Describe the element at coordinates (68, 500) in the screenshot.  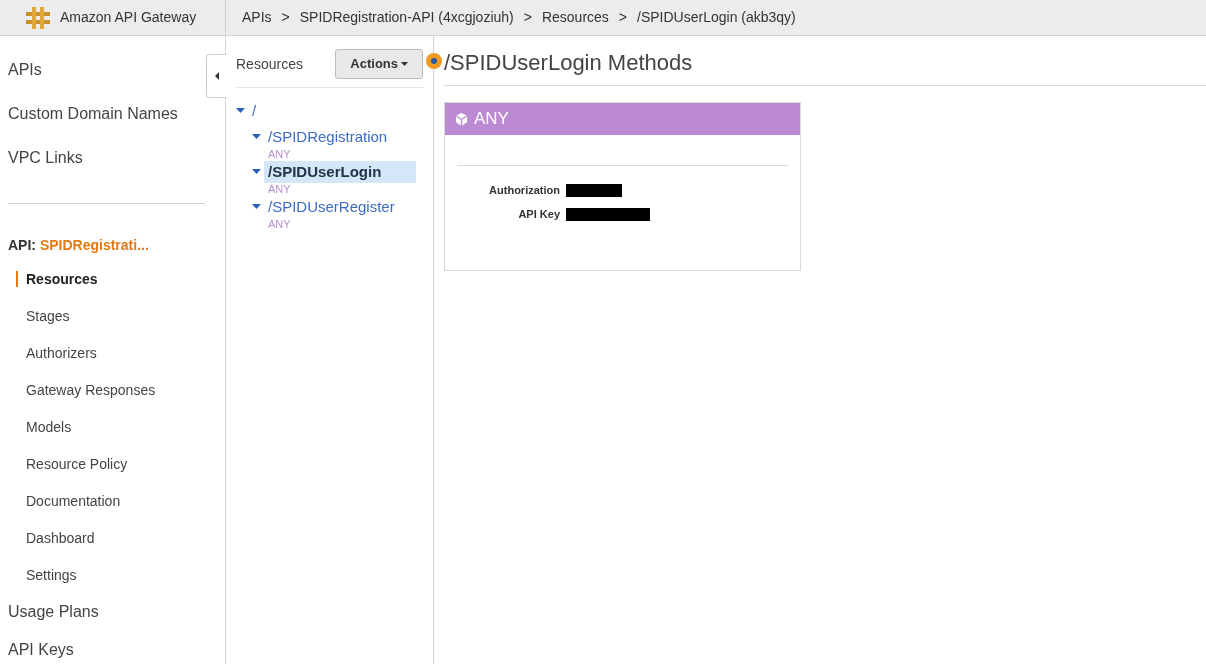
I see `nav-item: Documentation` at that location.